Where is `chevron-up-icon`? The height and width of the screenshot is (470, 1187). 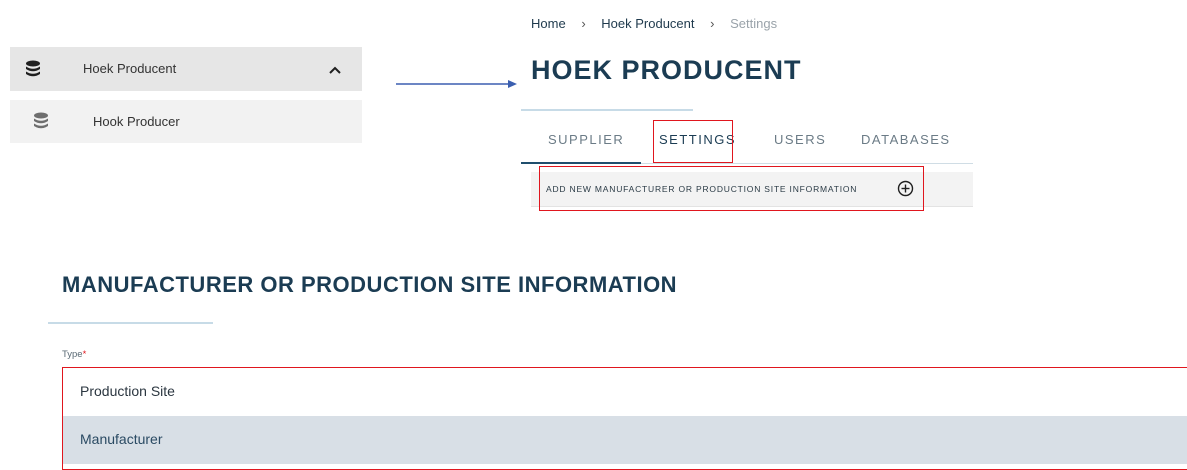
chevron-up-icon is located at coordinates (335, 71).